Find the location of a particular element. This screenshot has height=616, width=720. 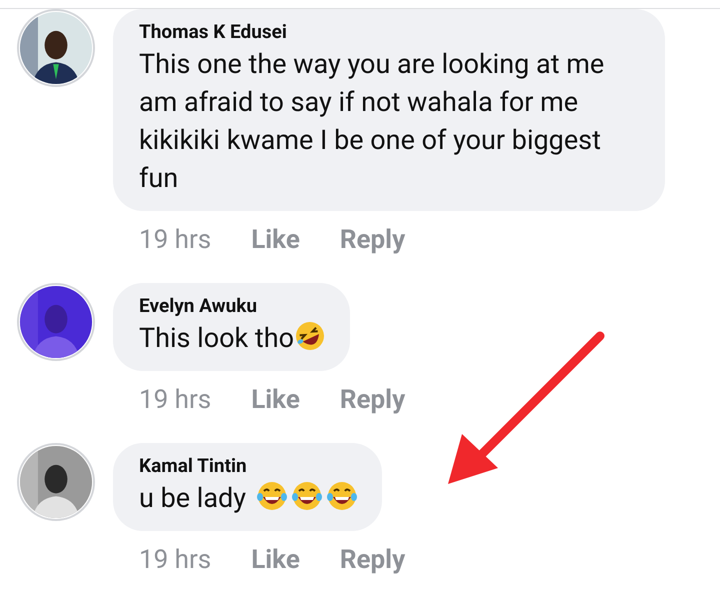

comment-text: This look tho is located at coordinates (216, 338).